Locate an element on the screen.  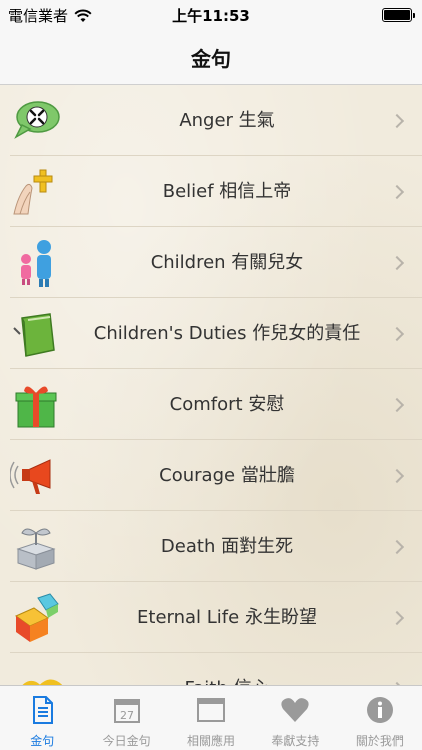
tab-label: 奉獻支持 is located at coordinates (295, 741).